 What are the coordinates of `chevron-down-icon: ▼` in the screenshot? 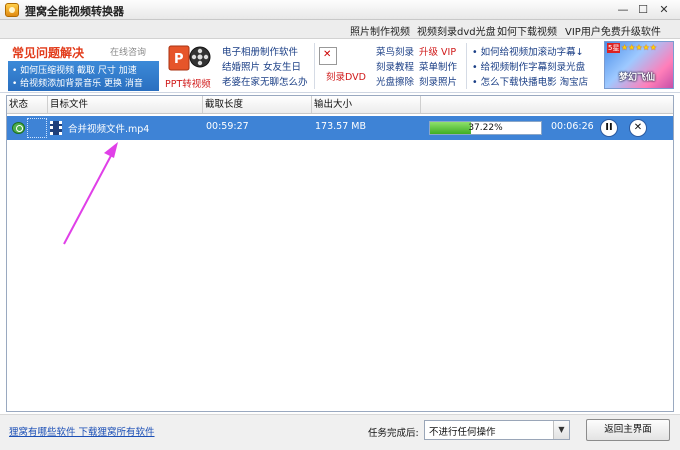 It's located at (561, 430).